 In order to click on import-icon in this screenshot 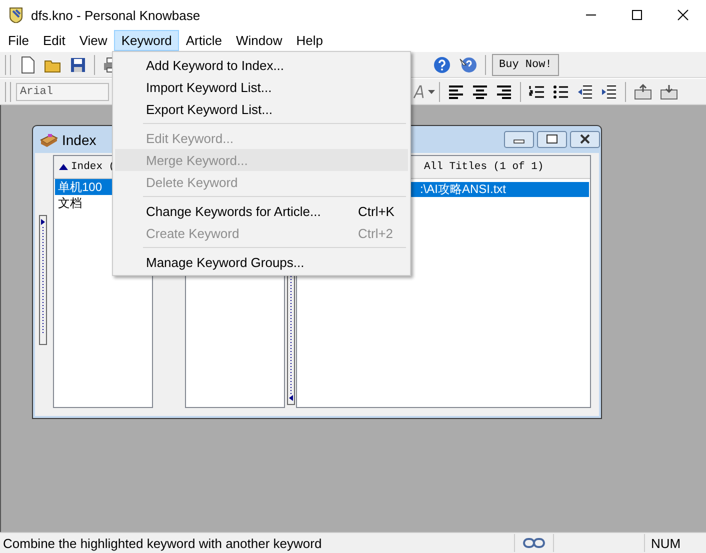, I will do `click(643, 92)`.